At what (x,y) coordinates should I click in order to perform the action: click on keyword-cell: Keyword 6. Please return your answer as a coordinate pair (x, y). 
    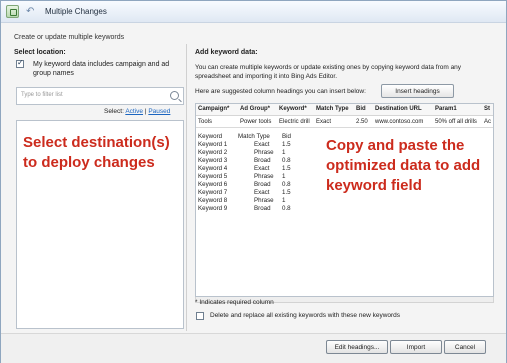
    Looking at the image, I should click on (213, 184).